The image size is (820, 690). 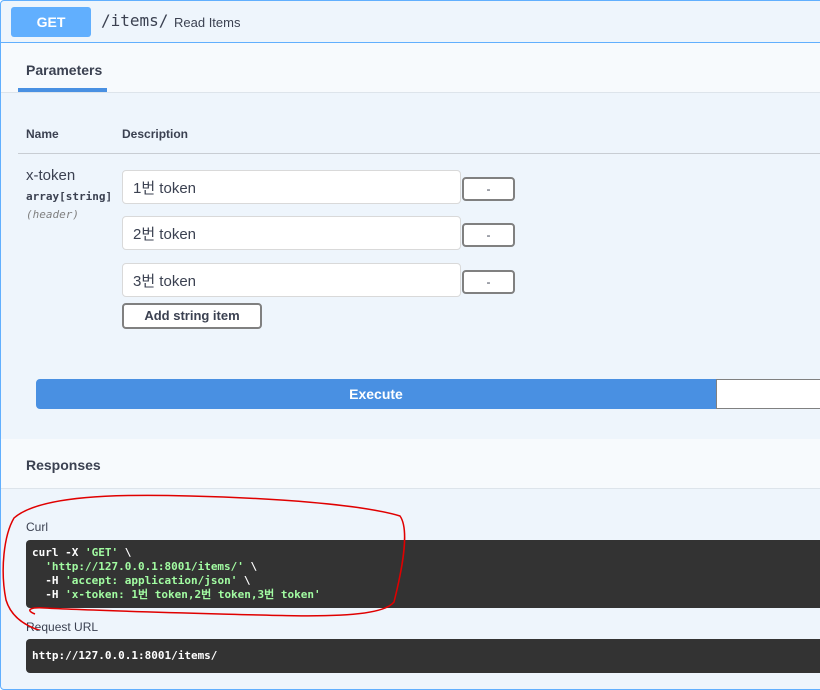 What do you see at coordinates (193, 594) in the screenshot?
I see `curl-header-token: 'x-token: 1번 token,2번 token,3번 token'` at bounding box center [193, 594].